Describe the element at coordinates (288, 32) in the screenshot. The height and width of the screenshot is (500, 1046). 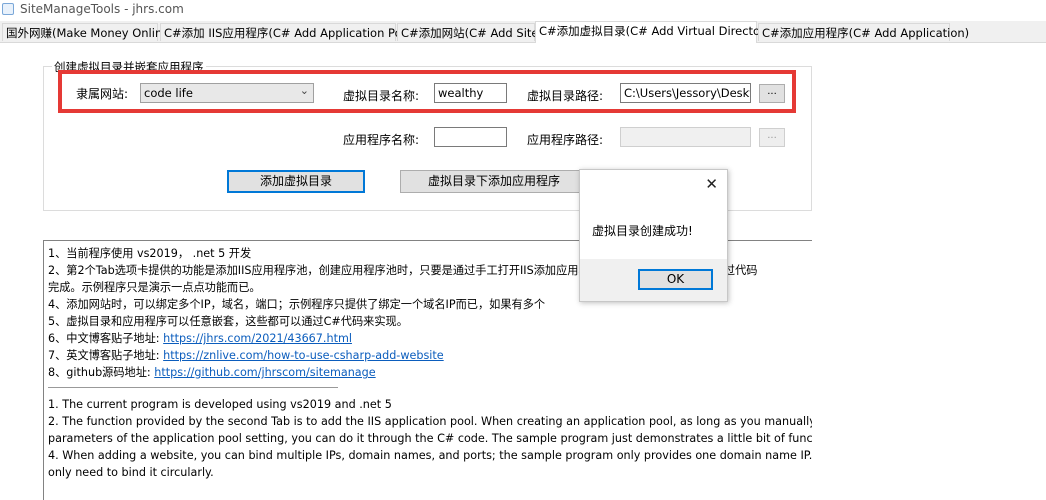
I see `tab-add-app-pool: C#添加 IIS应用程序(C# Add Application Pool)` at that location.